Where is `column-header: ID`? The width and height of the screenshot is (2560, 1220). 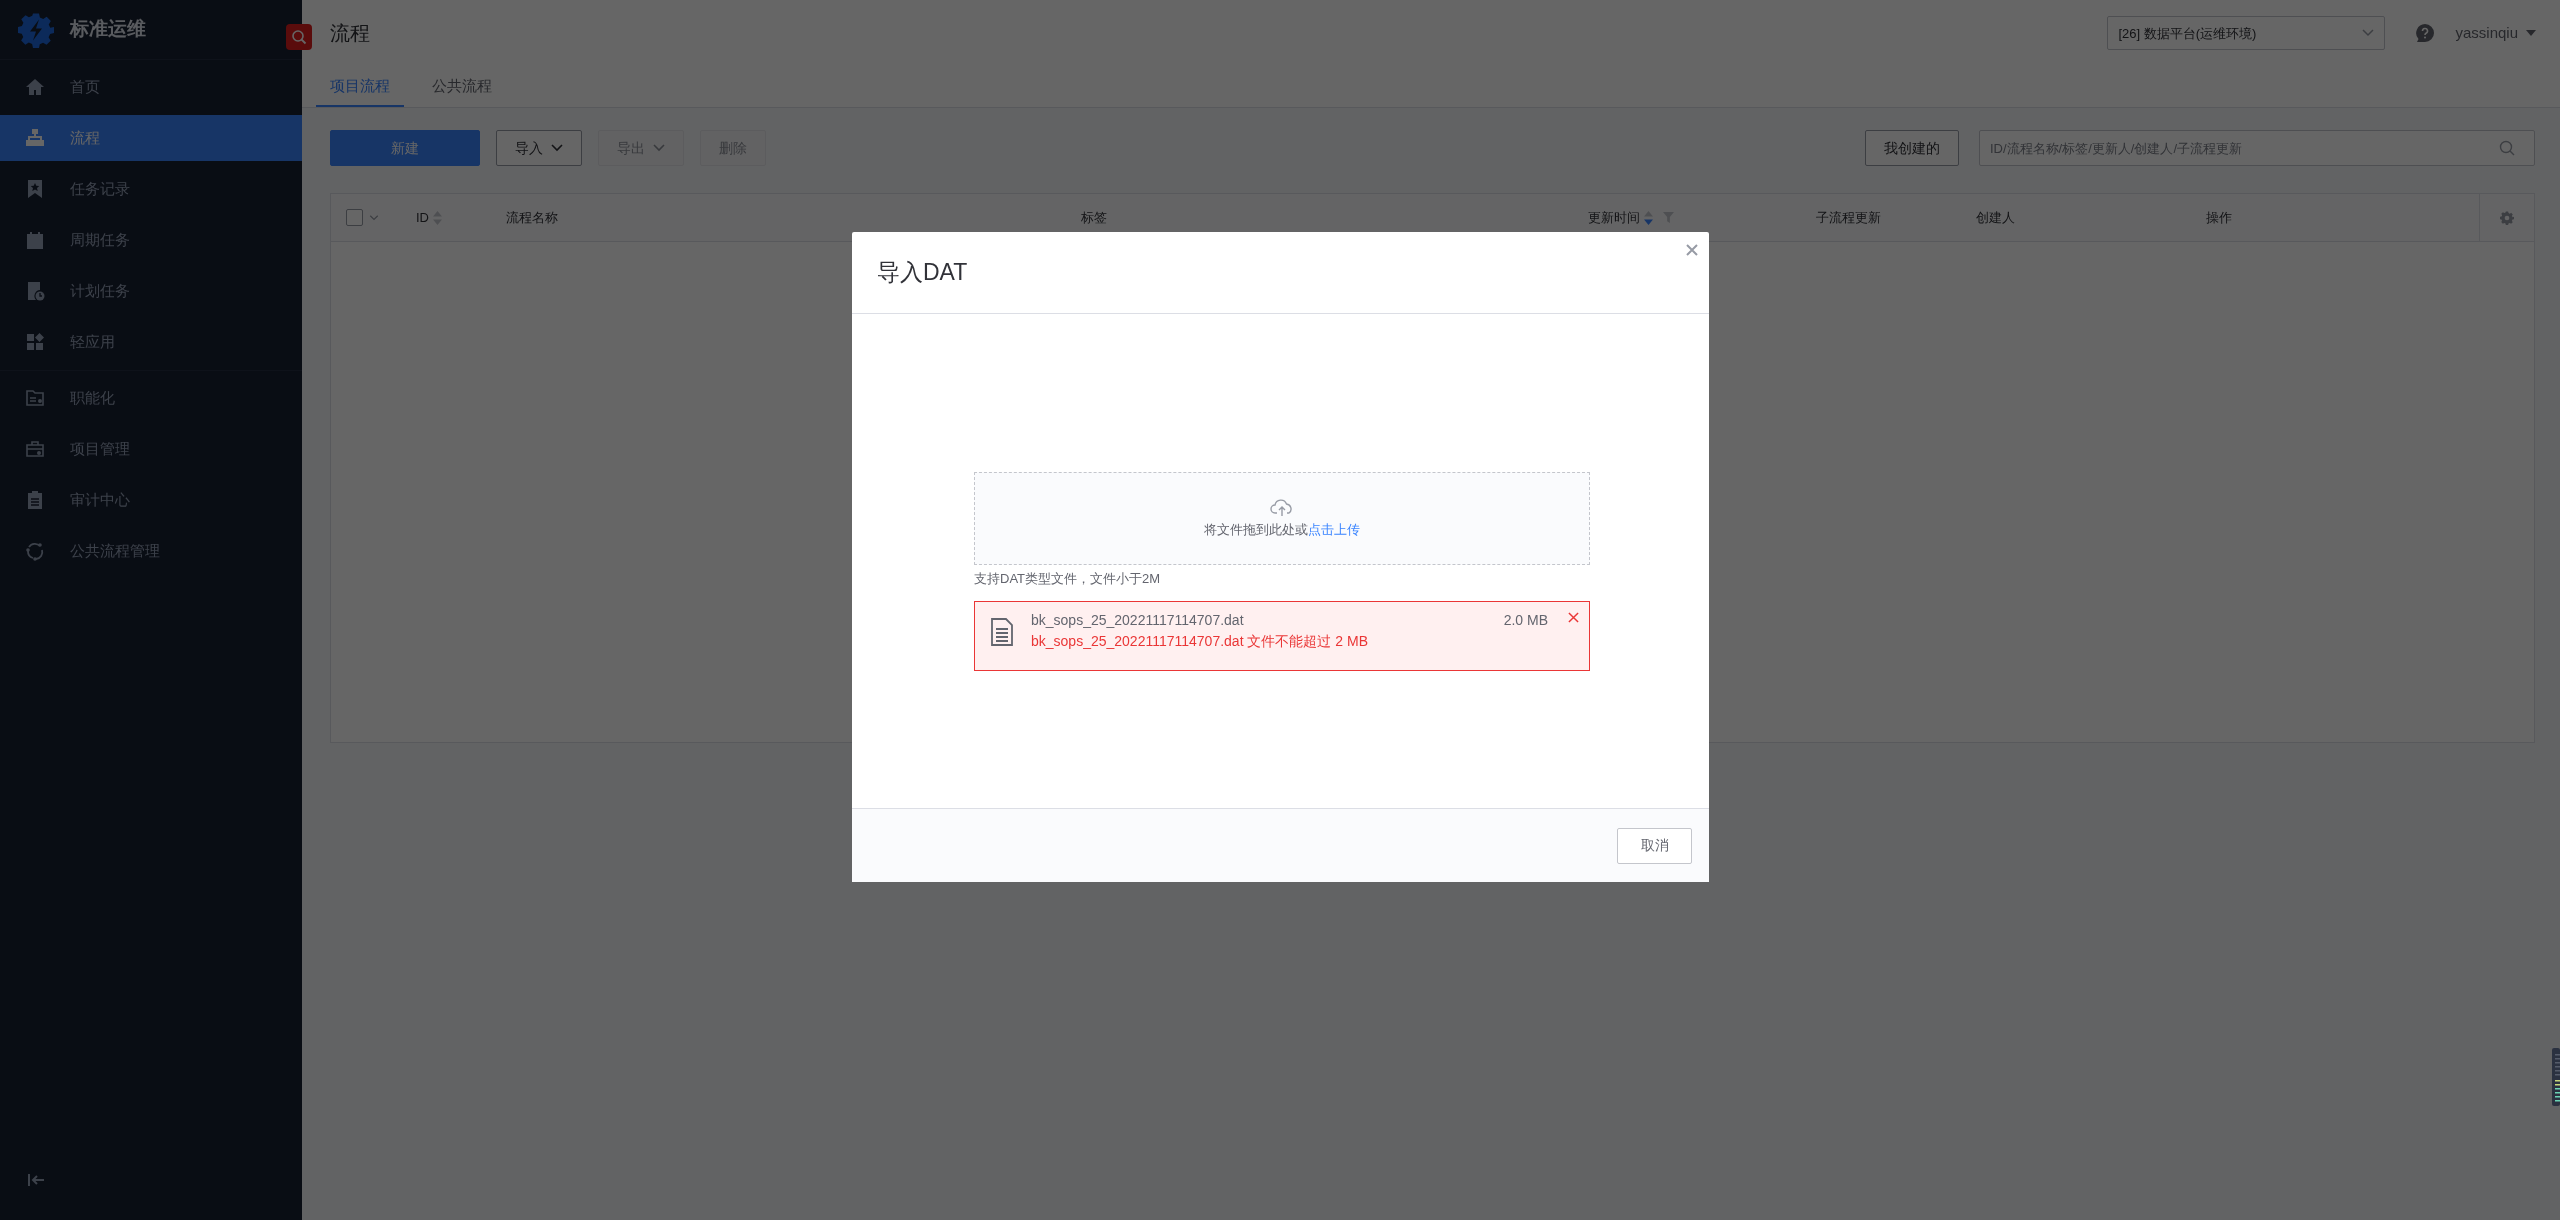 column-header: ID is located at coordinates (461, 217).